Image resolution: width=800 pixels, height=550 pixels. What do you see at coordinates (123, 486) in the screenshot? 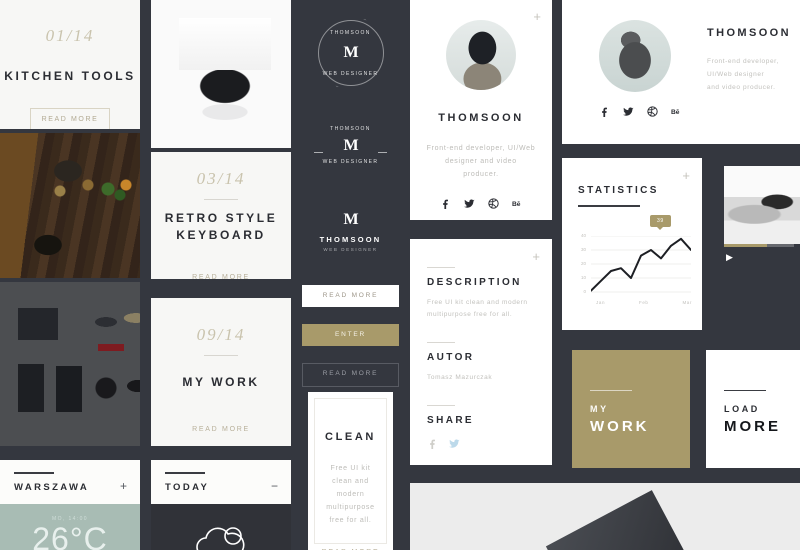
I see `weather-expand-toggle: +` at bounding box center [123, 486].